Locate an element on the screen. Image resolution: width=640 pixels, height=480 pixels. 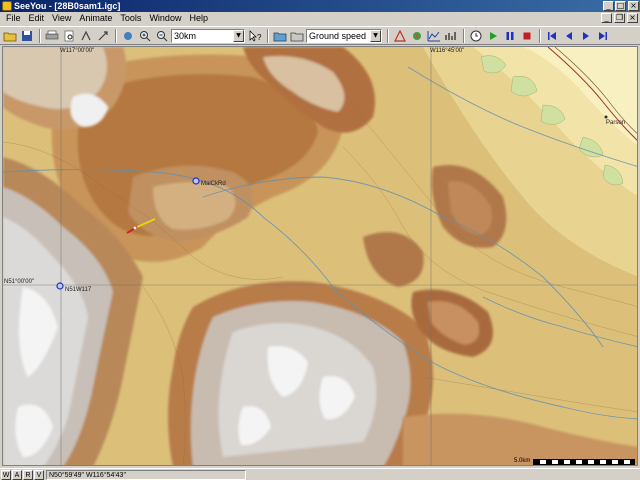
cursor-coordinates: N50°59'49" W116°54'43" is located at coordinates (146, 474).